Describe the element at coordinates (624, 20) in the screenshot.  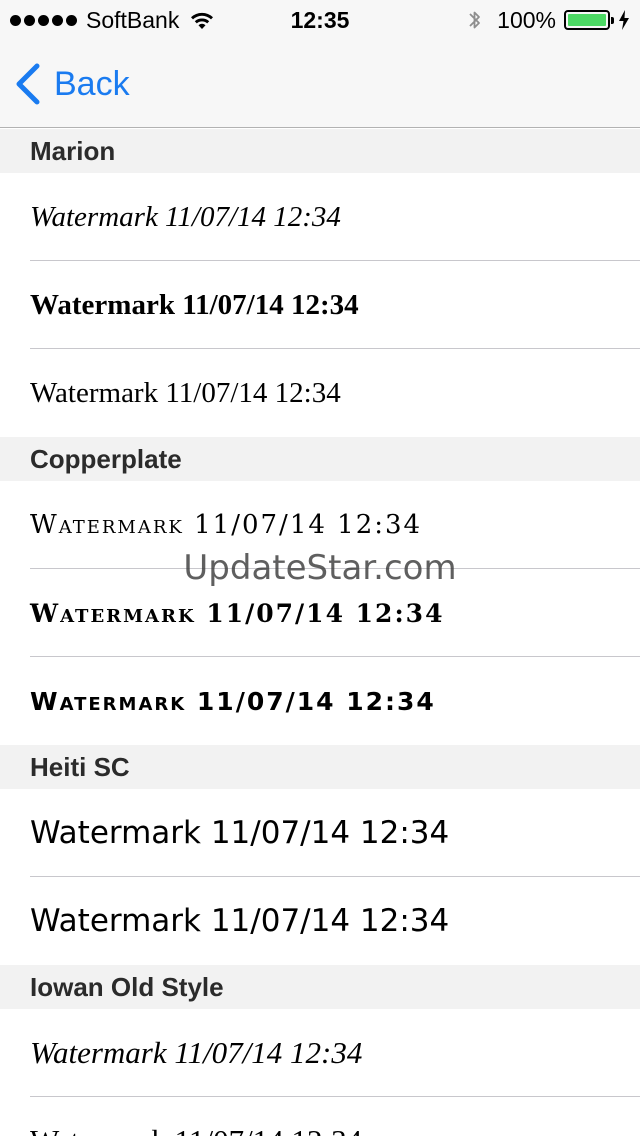
I see `charging-icon` at that location.